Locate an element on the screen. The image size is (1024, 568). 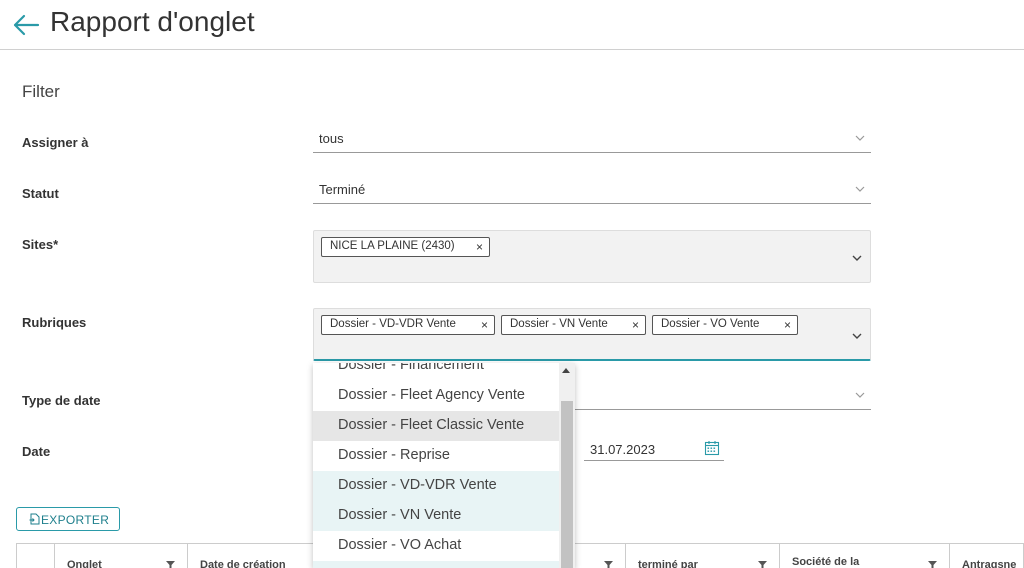
dropdown-option-selected: Dossier - VD-VDR Vente is located at coordinates (436, 486).